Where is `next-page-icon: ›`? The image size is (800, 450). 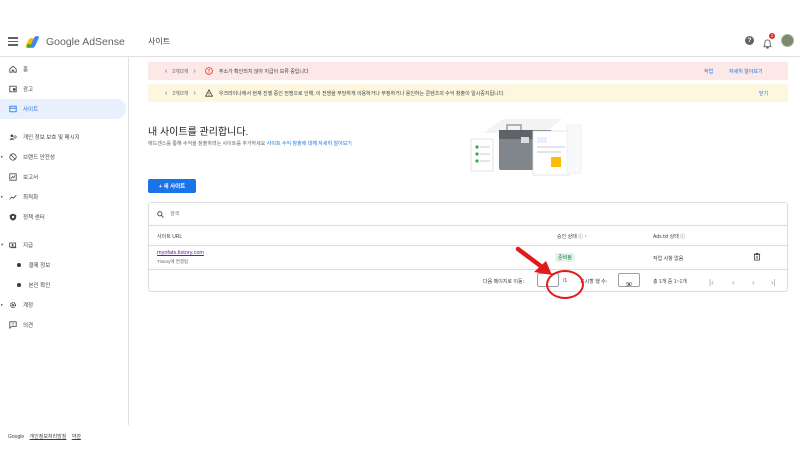 next-page-icon: › is located at coordinates (753, 282).